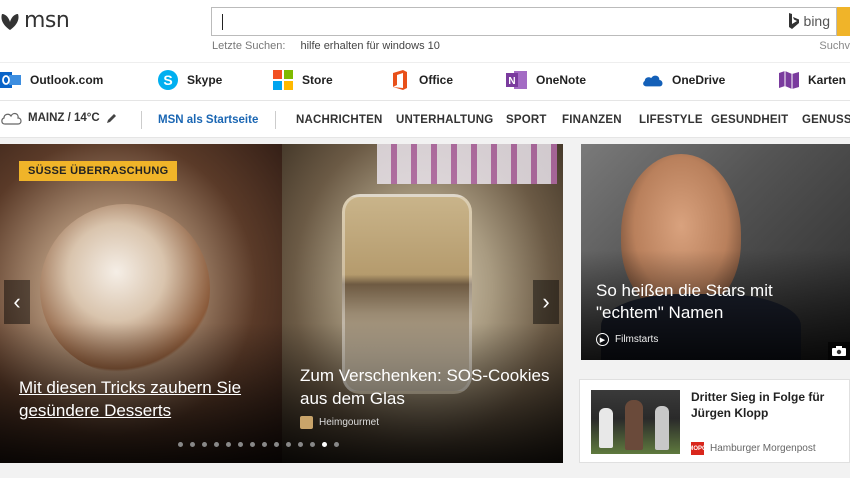 This screenshot has height=478, width=850. I want to click on carousel-next-button: ›, so click(546, 302).